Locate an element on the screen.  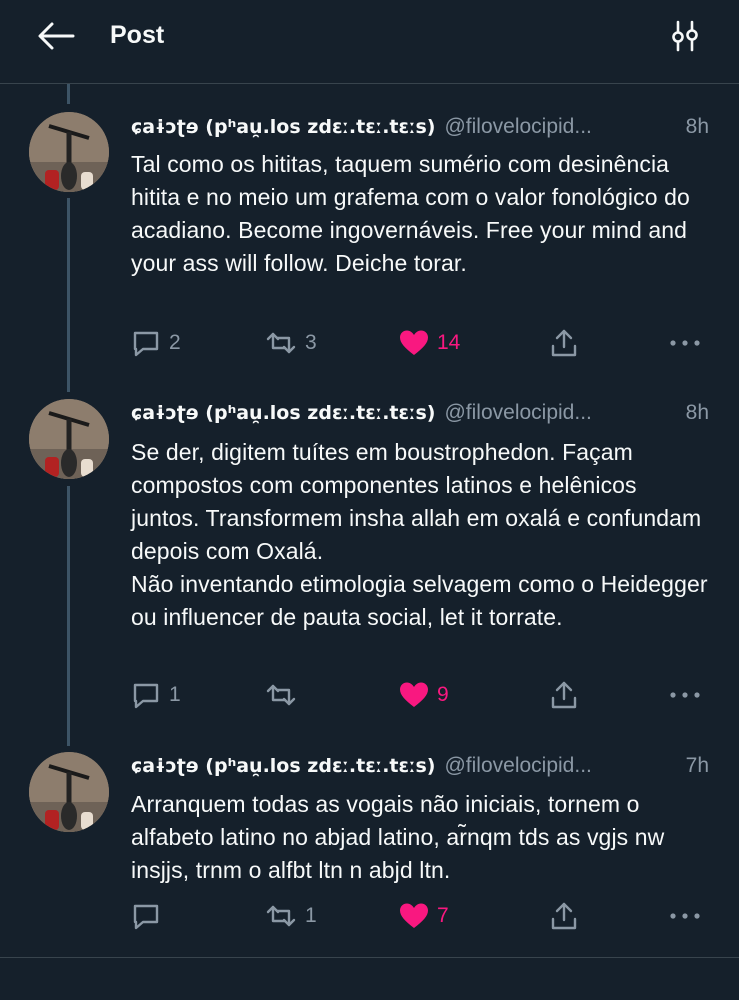
reply-count: 2 is located at coordinates (175, 342).